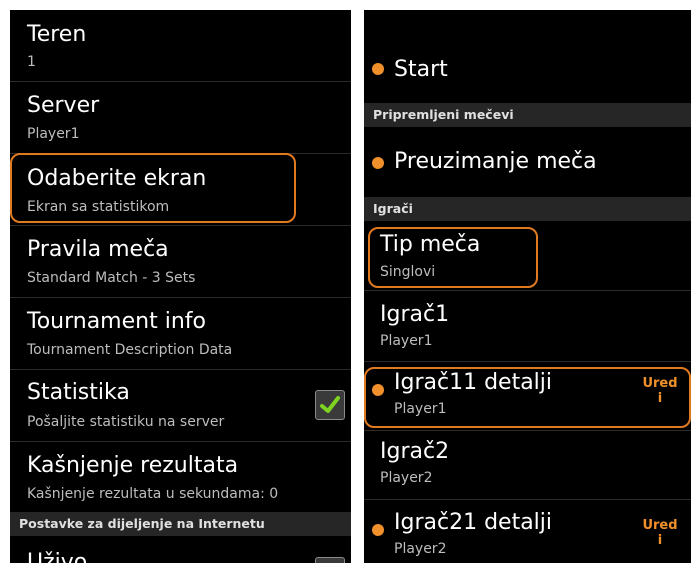 This screenshot has height=563, width=691. What do you see at coordinates (415, 314) in the screenshot?
I see `item-title: Igrač1` at bounding box center [415, 314].